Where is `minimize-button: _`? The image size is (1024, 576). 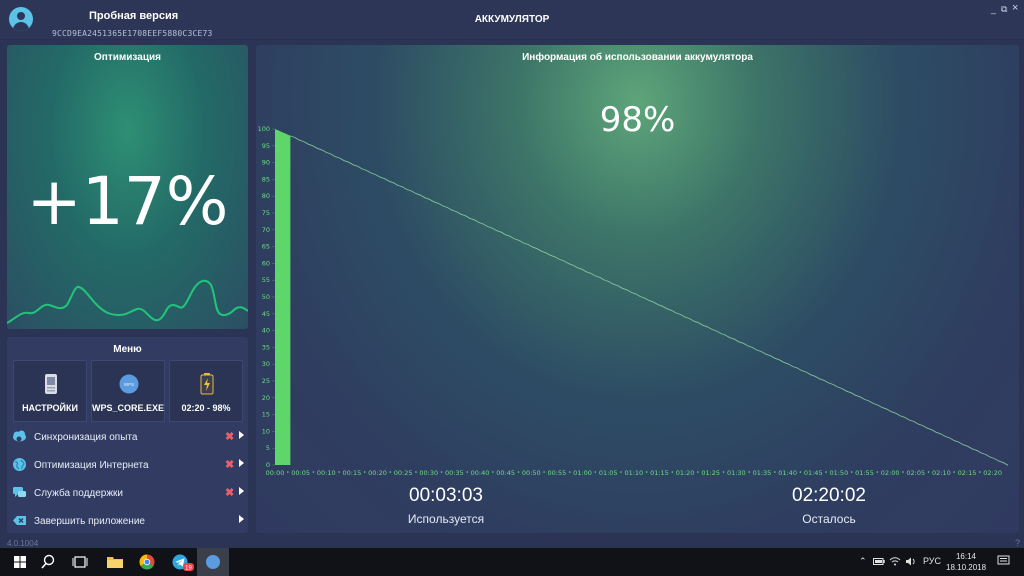 minimize-button: _ is located at coordinates (993, 9).